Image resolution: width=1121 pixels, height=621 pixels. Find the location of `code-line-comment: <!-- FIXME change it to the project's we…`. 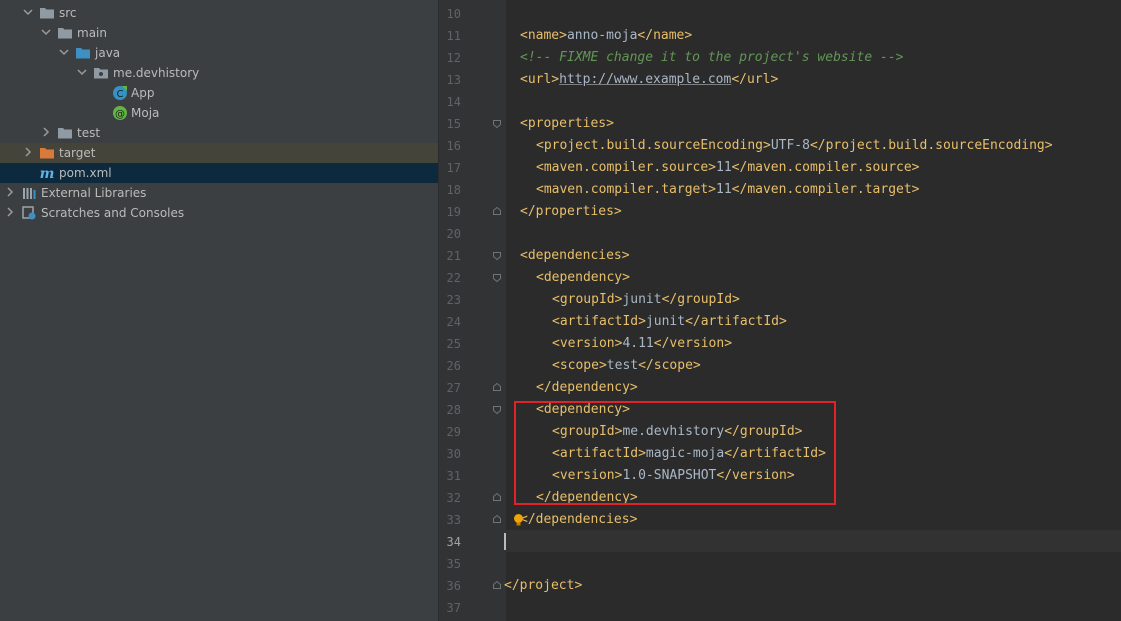

code-line-comment: <!-- FIXME change it to the project's we… is located at coordinates (712, 58).